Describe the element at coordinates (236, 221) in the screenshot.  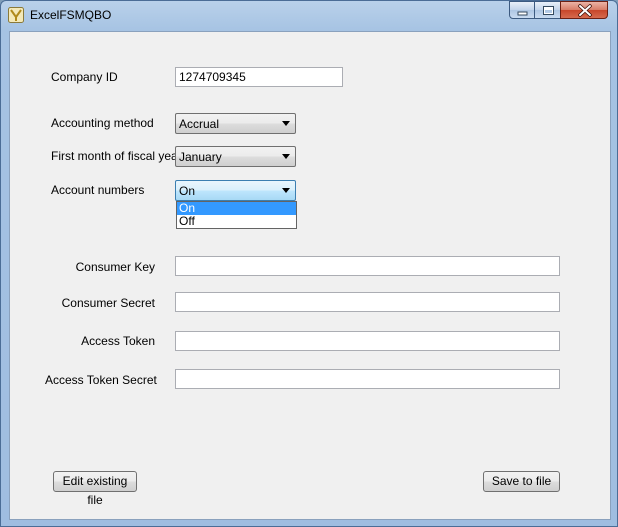
I see `dropdown-option-off: Off` at that location.